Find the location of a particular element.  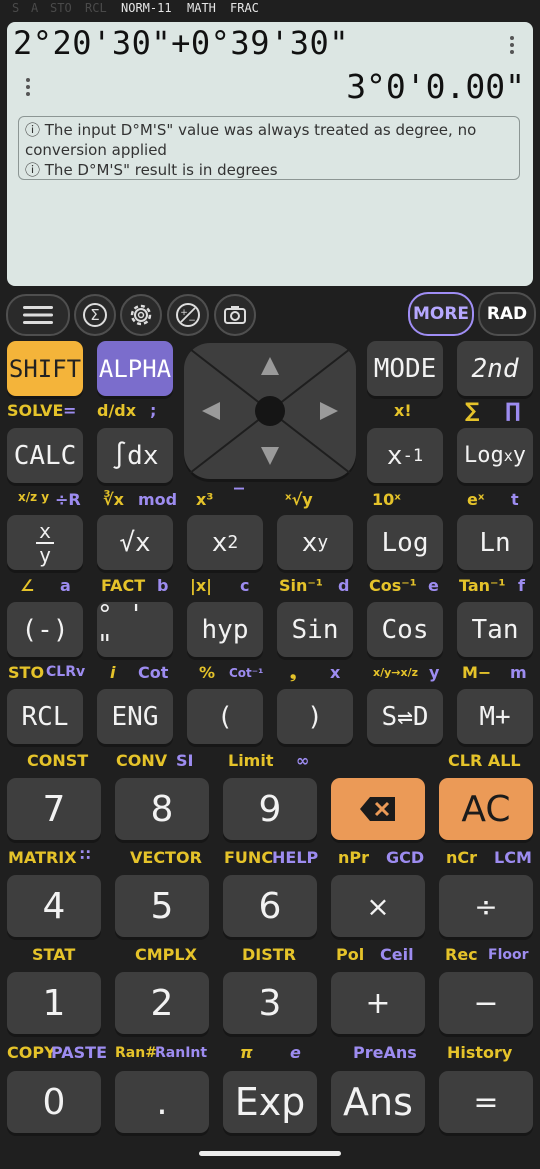

digit-1-key: 1 is located at coordinates (54, 1003).